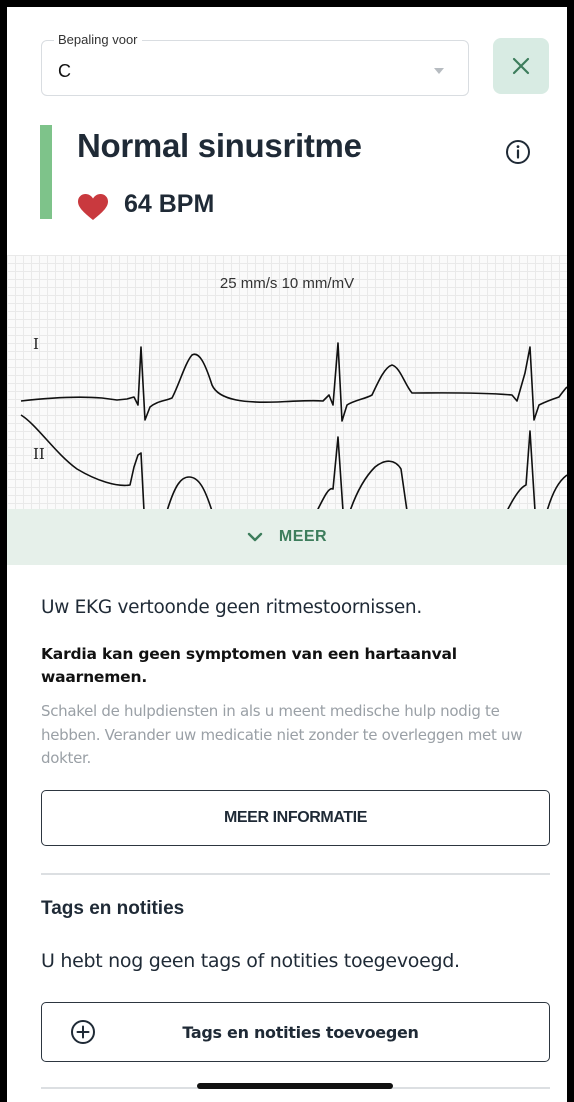 Image resolution: width=574 pixels, height=1102 pixels. I want to click on info-icon, so click(518, 152).